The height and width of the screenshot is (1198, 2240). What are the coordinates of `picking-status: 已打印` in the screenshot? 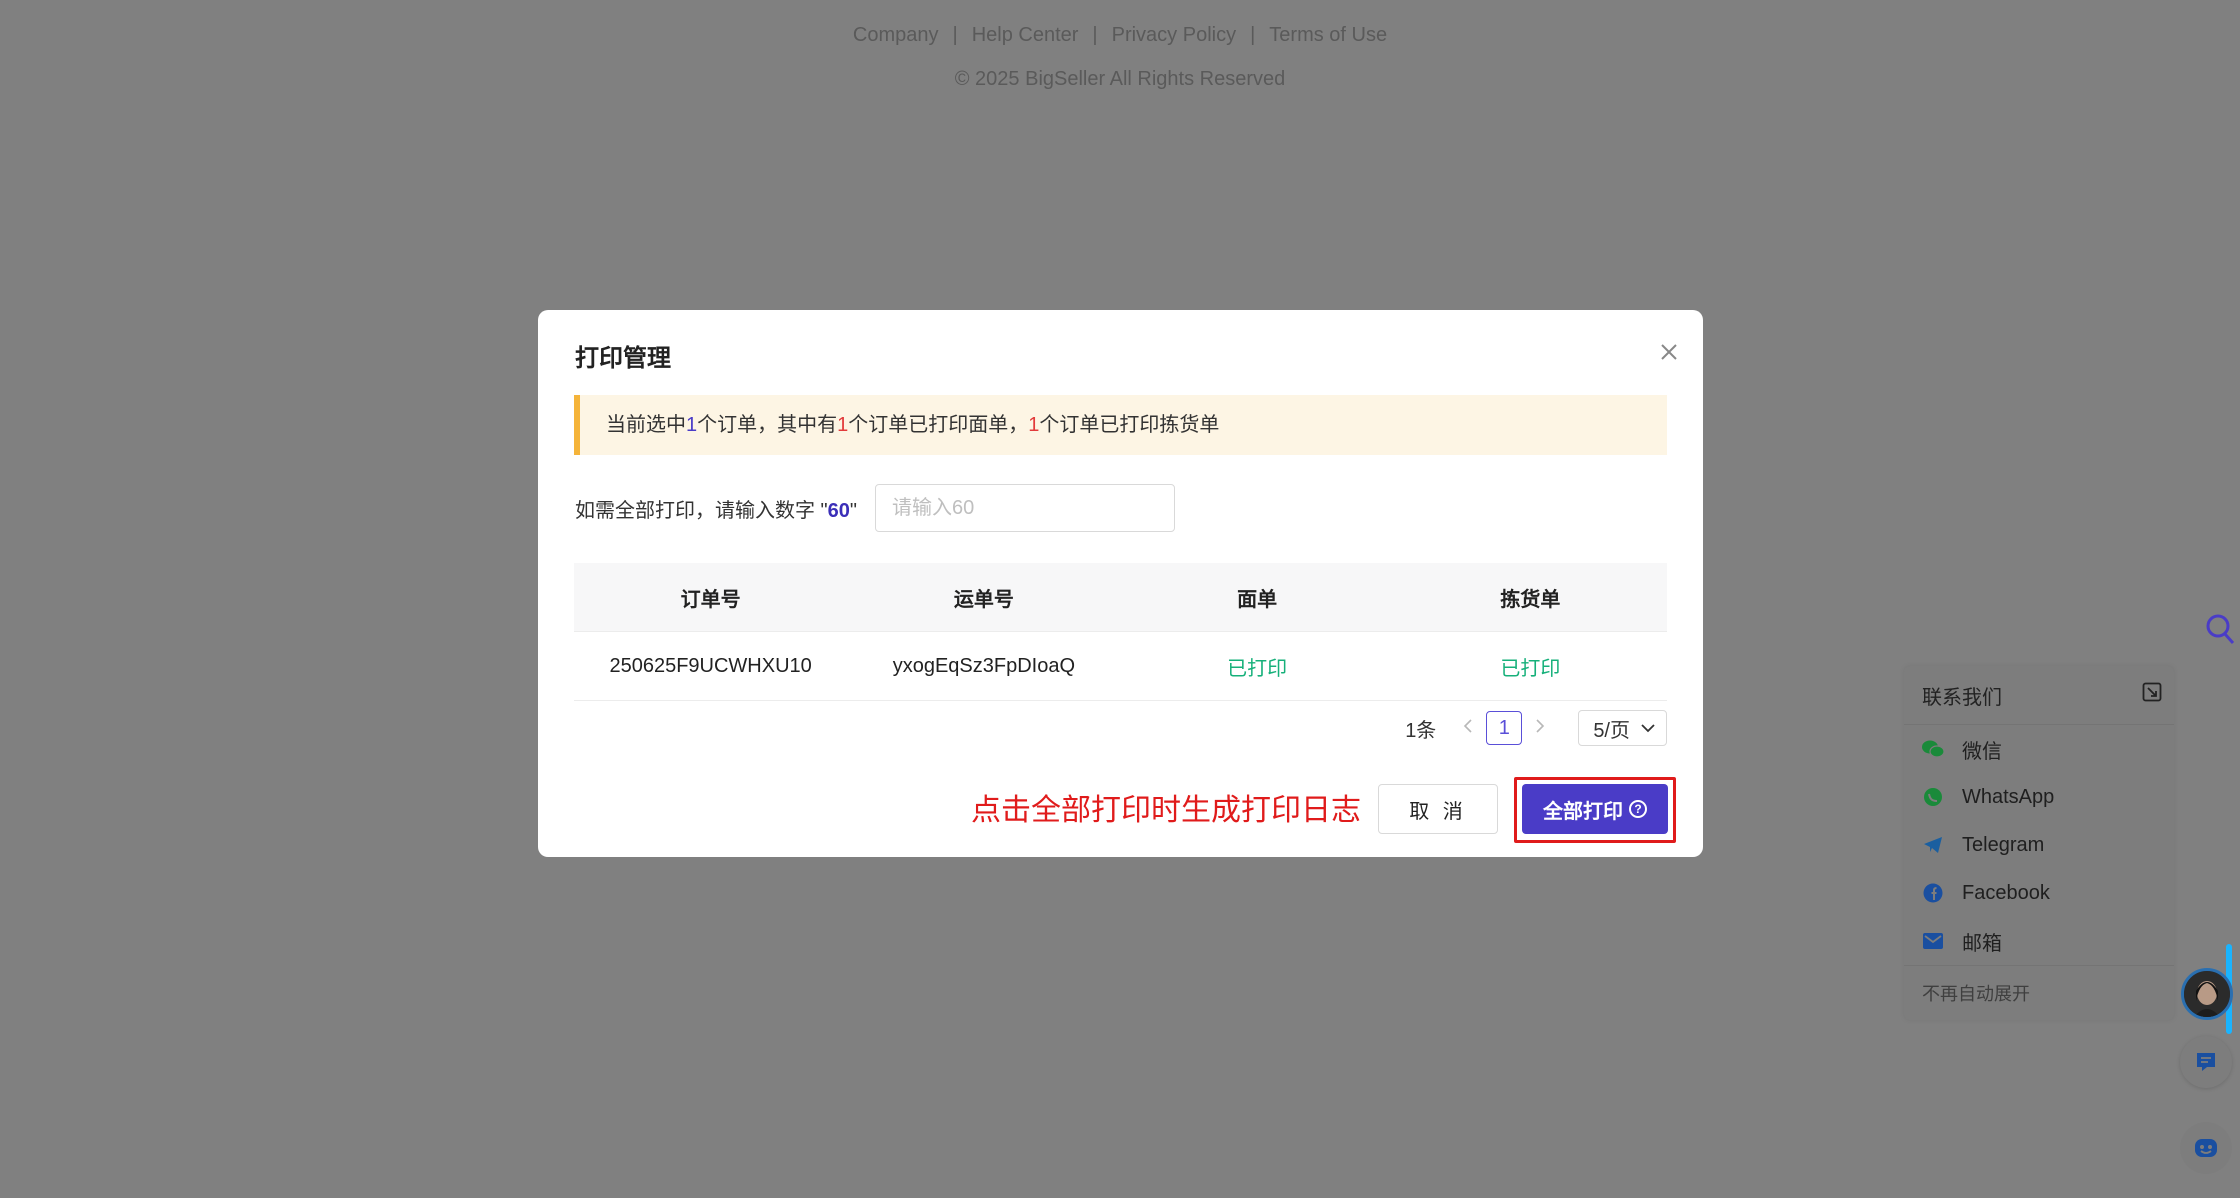 It's located at (1530, 668).